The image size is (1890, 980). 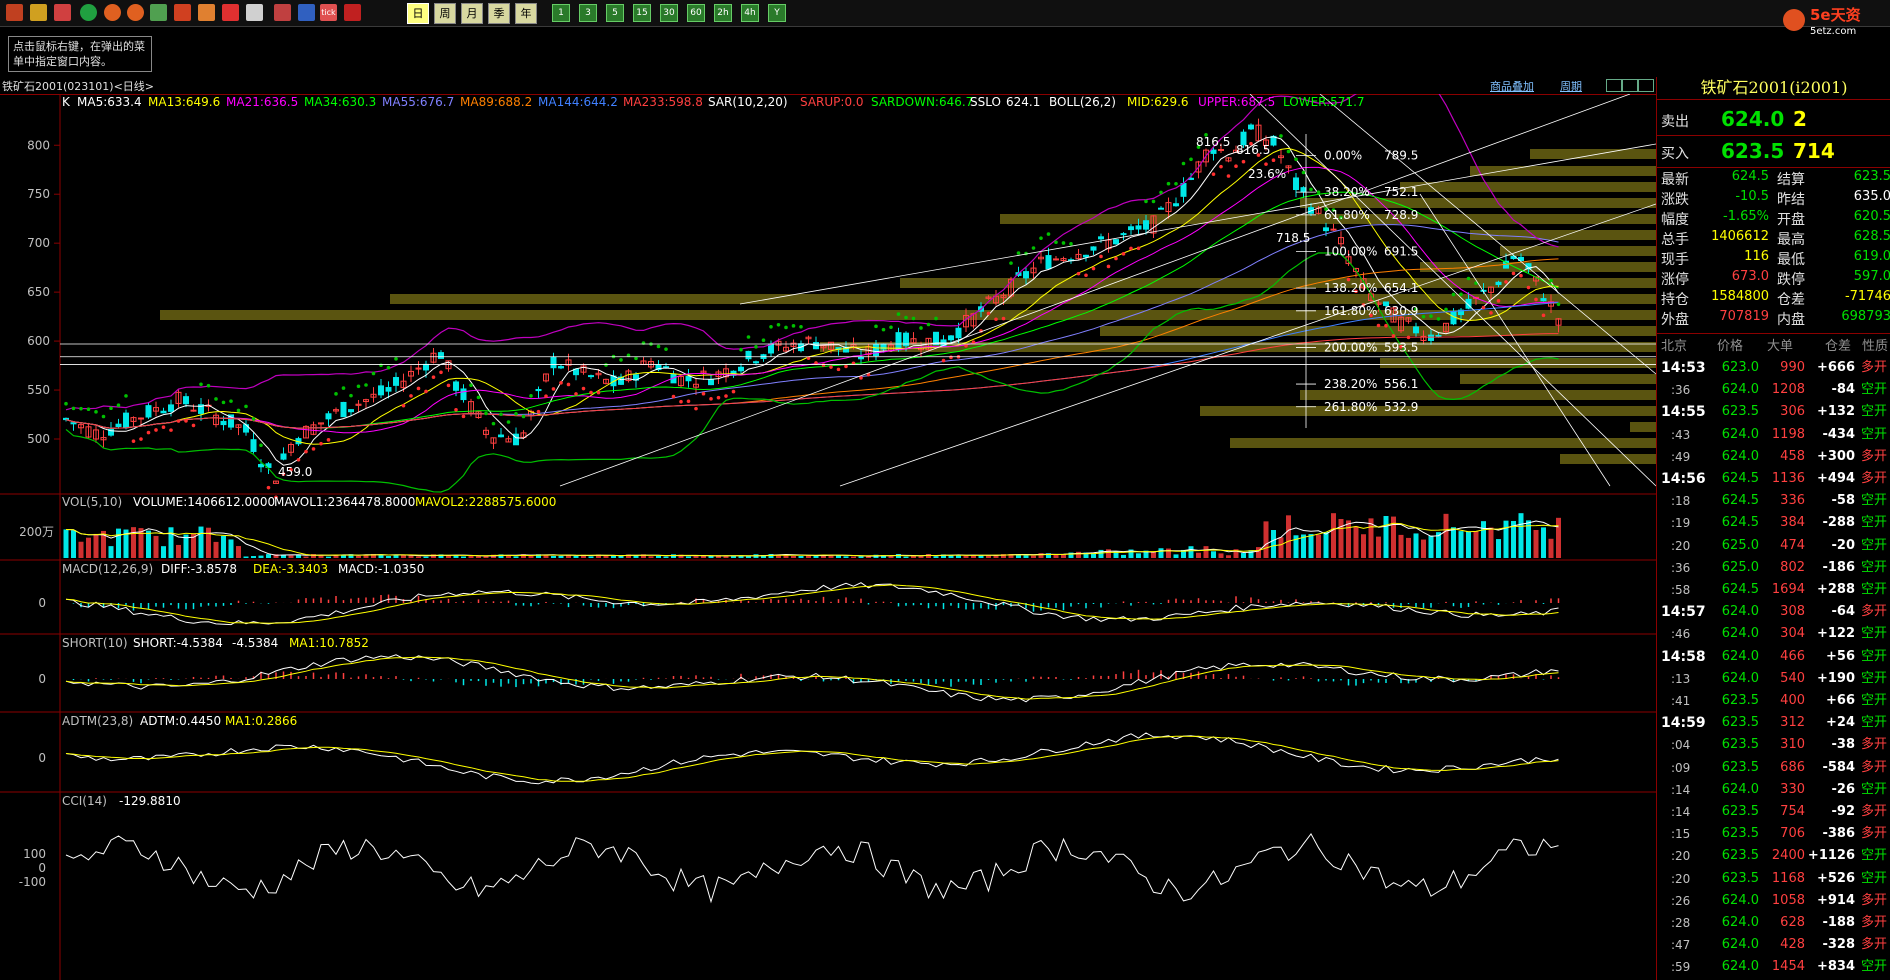 I want to click on period-button-3: 季, so click(x=499, y=13).